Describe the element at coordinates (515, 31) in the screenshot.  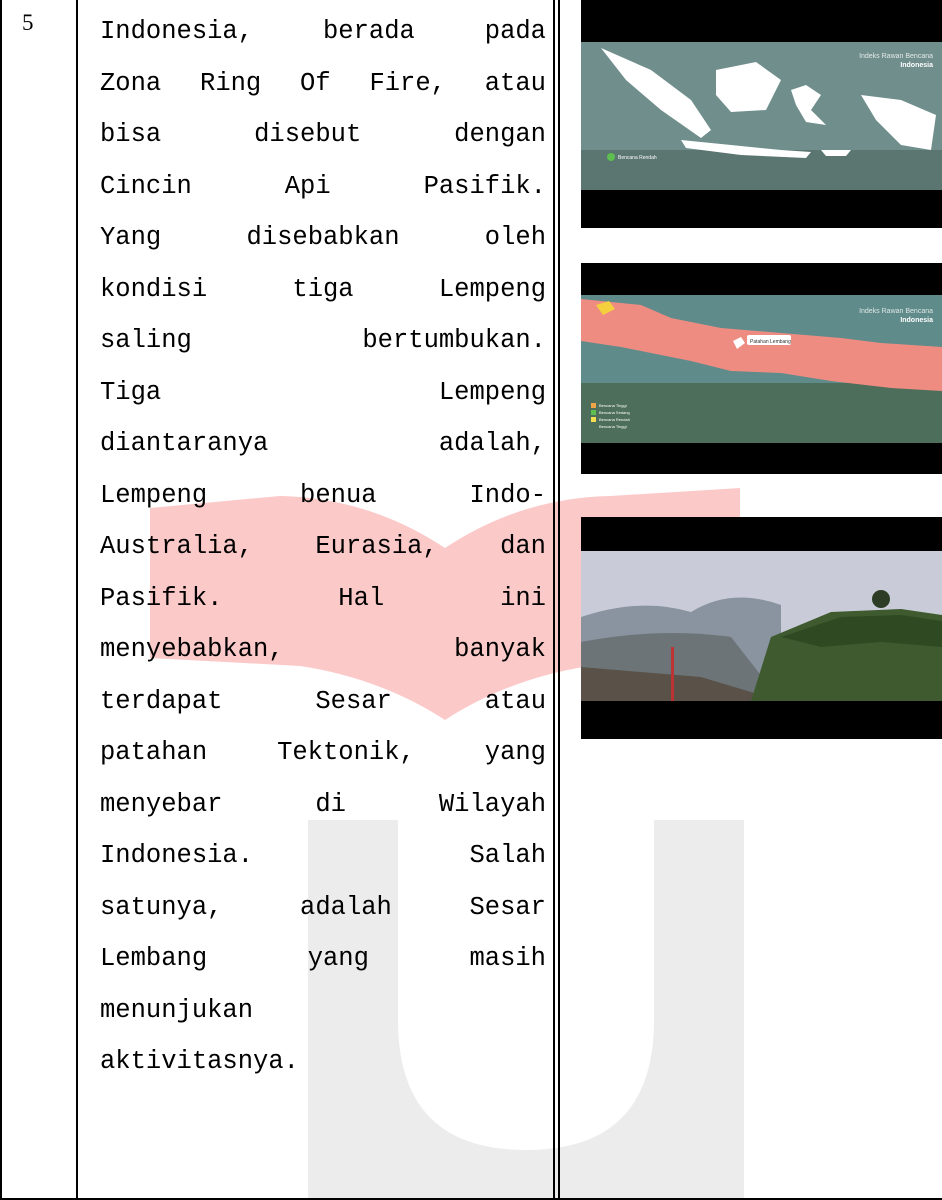
I see `paragraph-word: pada` at that location.